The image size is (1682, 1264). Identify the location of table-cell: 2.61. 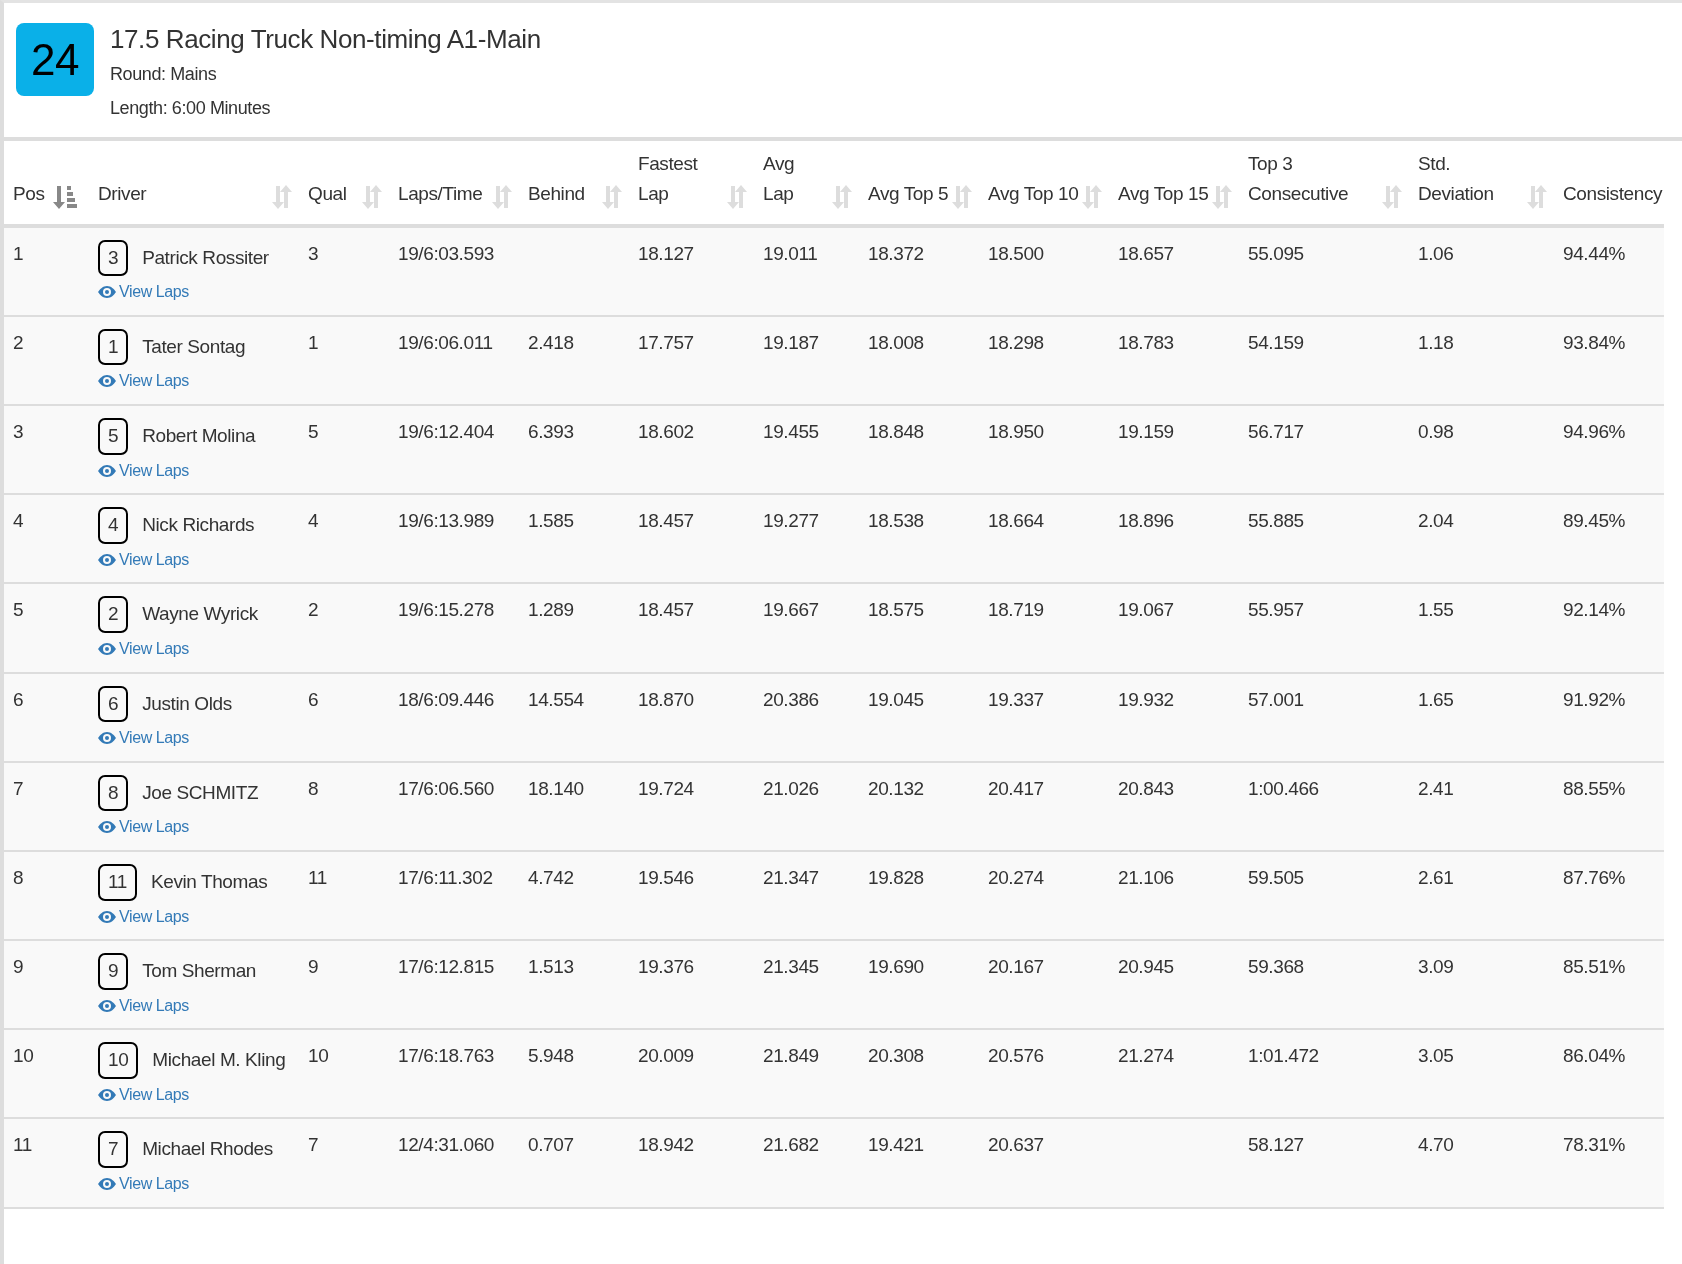
(1436, 877).